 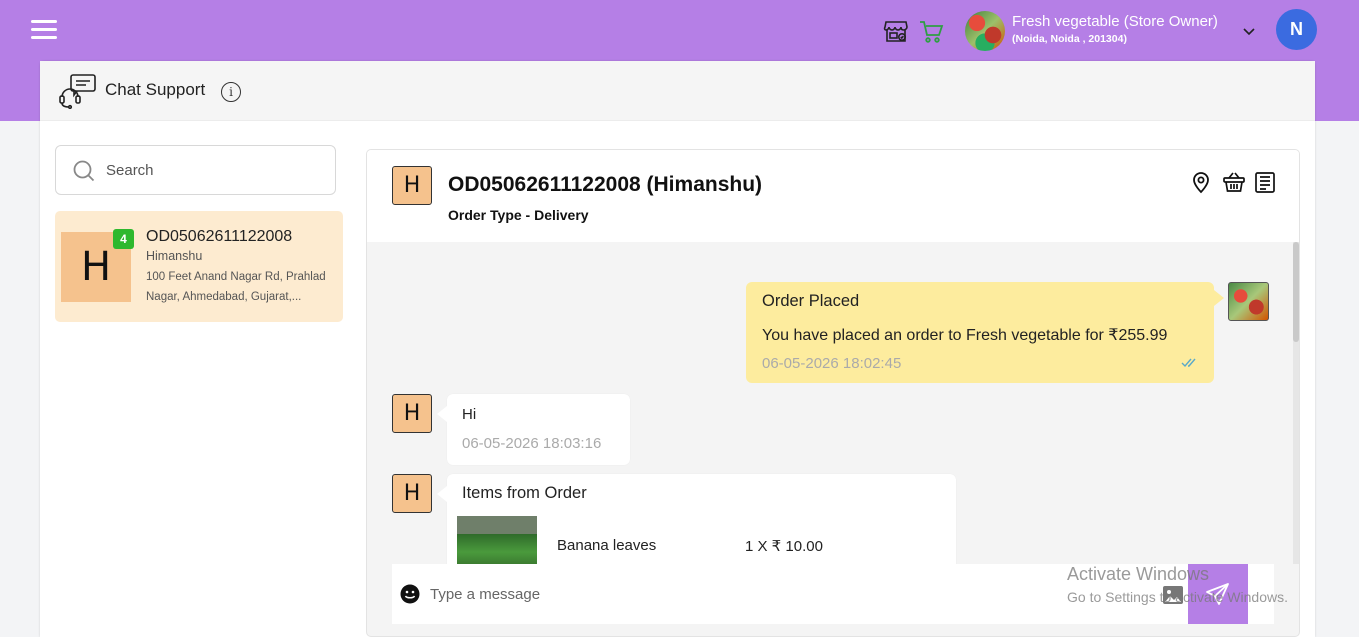 What do you see at coordinates (677, 91) in the screenshot?
I see `panel-header: Chat Support i` at bounding box center [677, 91].